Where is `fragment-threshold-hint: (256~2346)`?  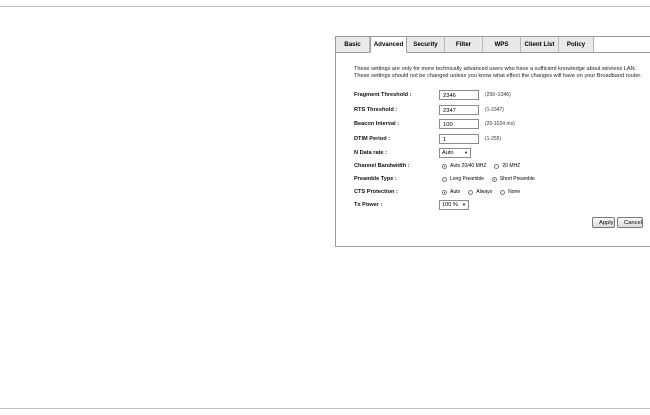 fragment-threshold-hint: (256~2346) is located at coordinates (498, 95).